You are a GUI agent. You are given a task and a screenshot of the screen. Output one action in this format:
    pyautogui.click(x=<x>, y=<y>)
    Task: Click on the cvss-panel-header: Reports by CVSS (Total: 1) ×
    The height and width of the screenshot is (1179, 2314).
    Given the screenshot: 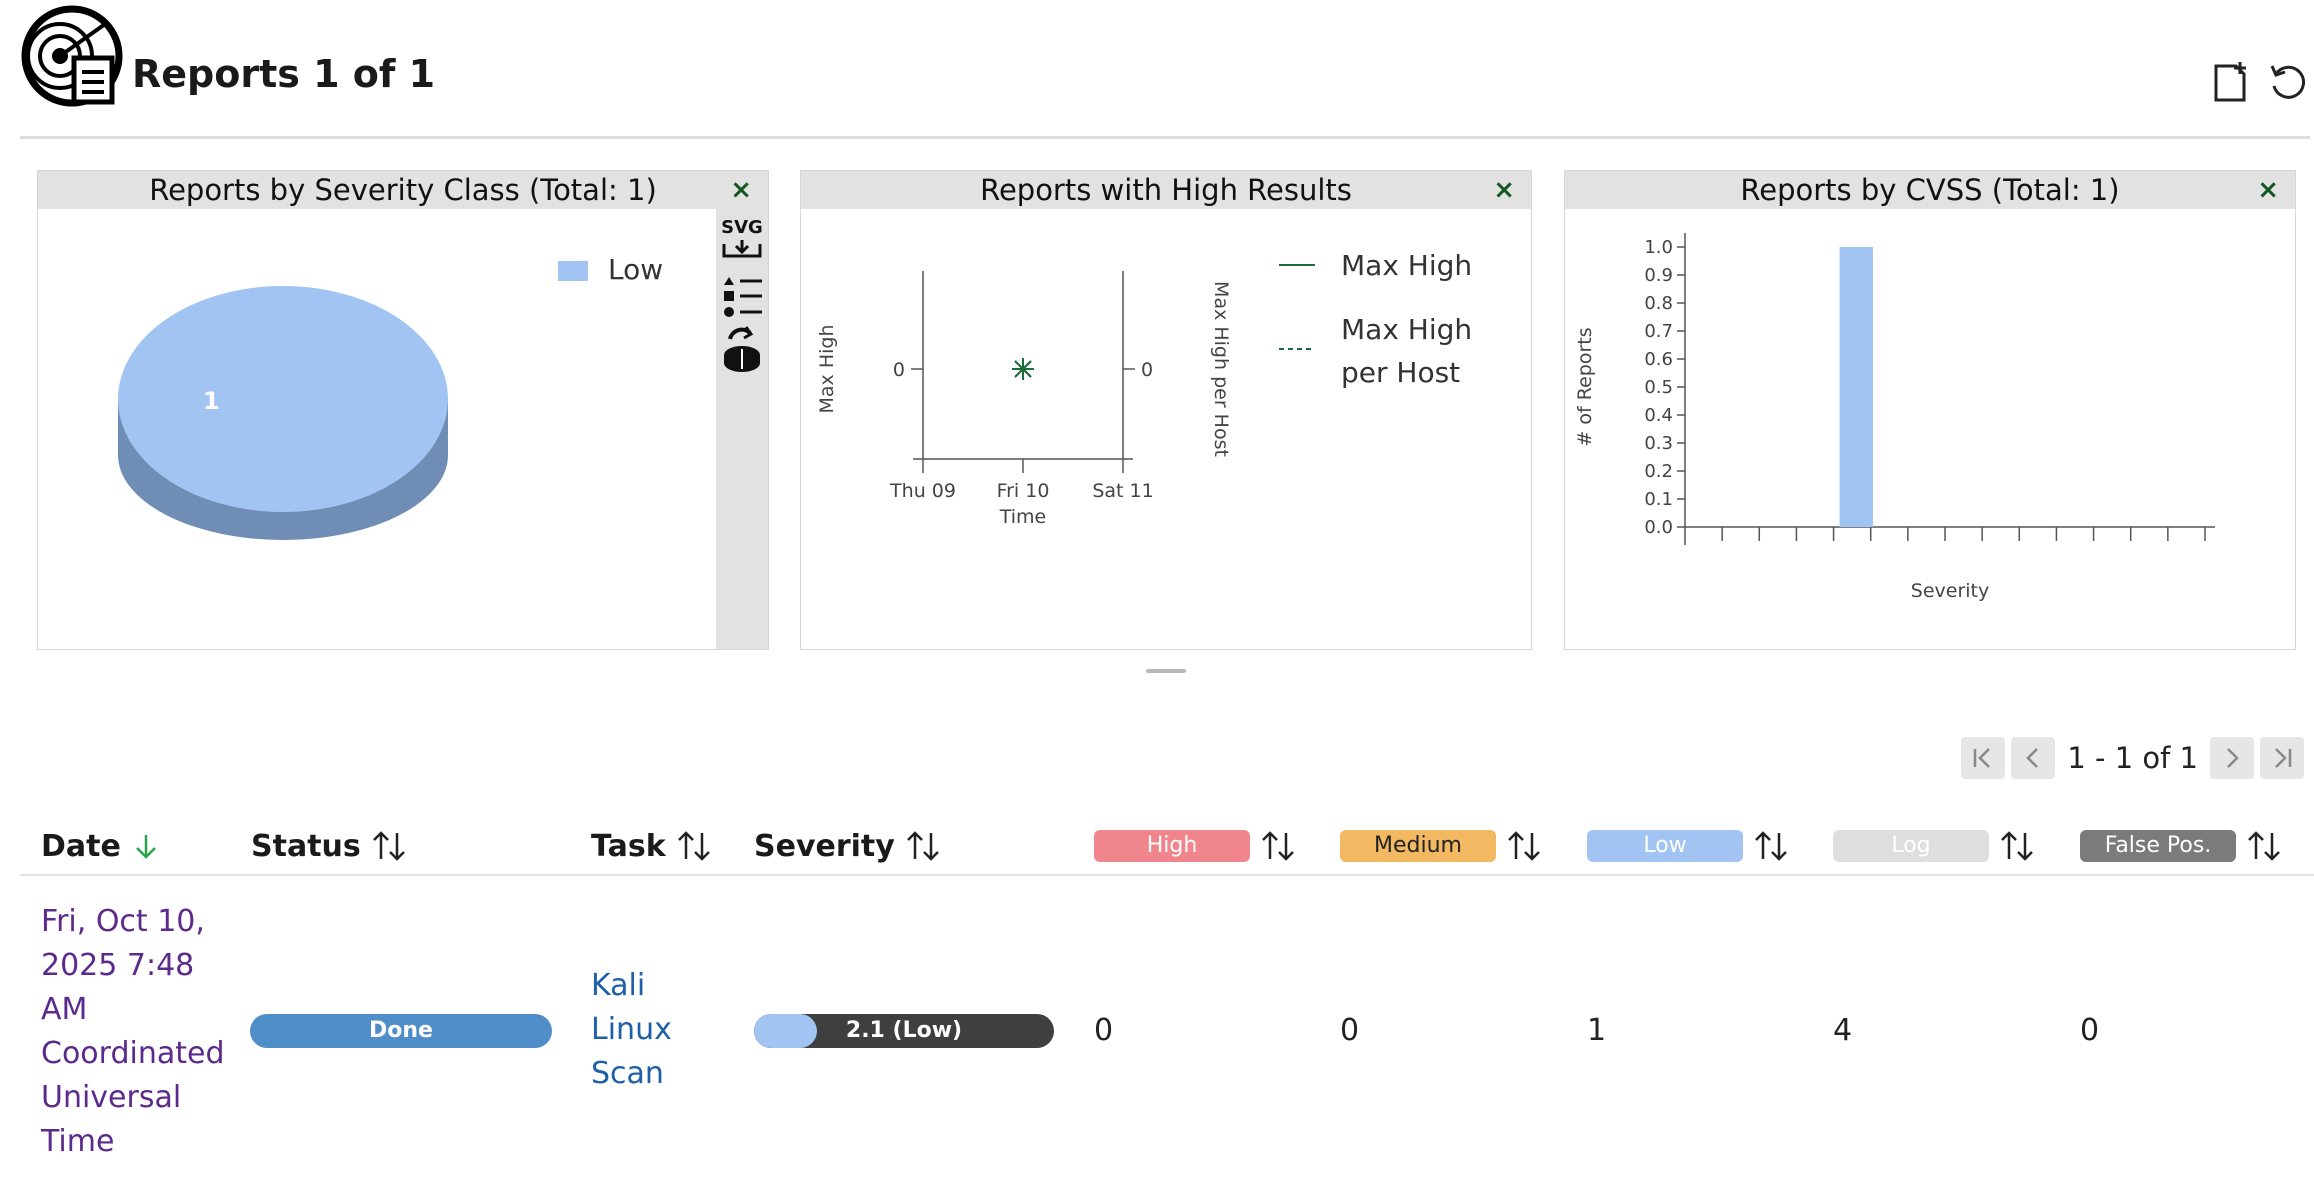 What is the action you would take?
    pyautogui.click(x=1930, y=190)
    